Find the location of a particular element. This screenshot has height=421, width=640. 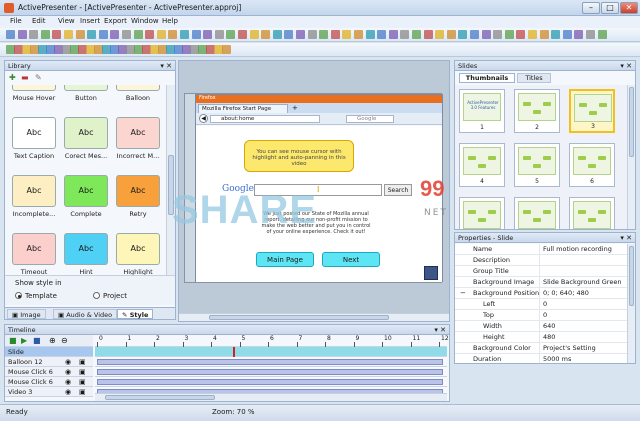

close-button: ✕ is located at coordinates (629, 8).